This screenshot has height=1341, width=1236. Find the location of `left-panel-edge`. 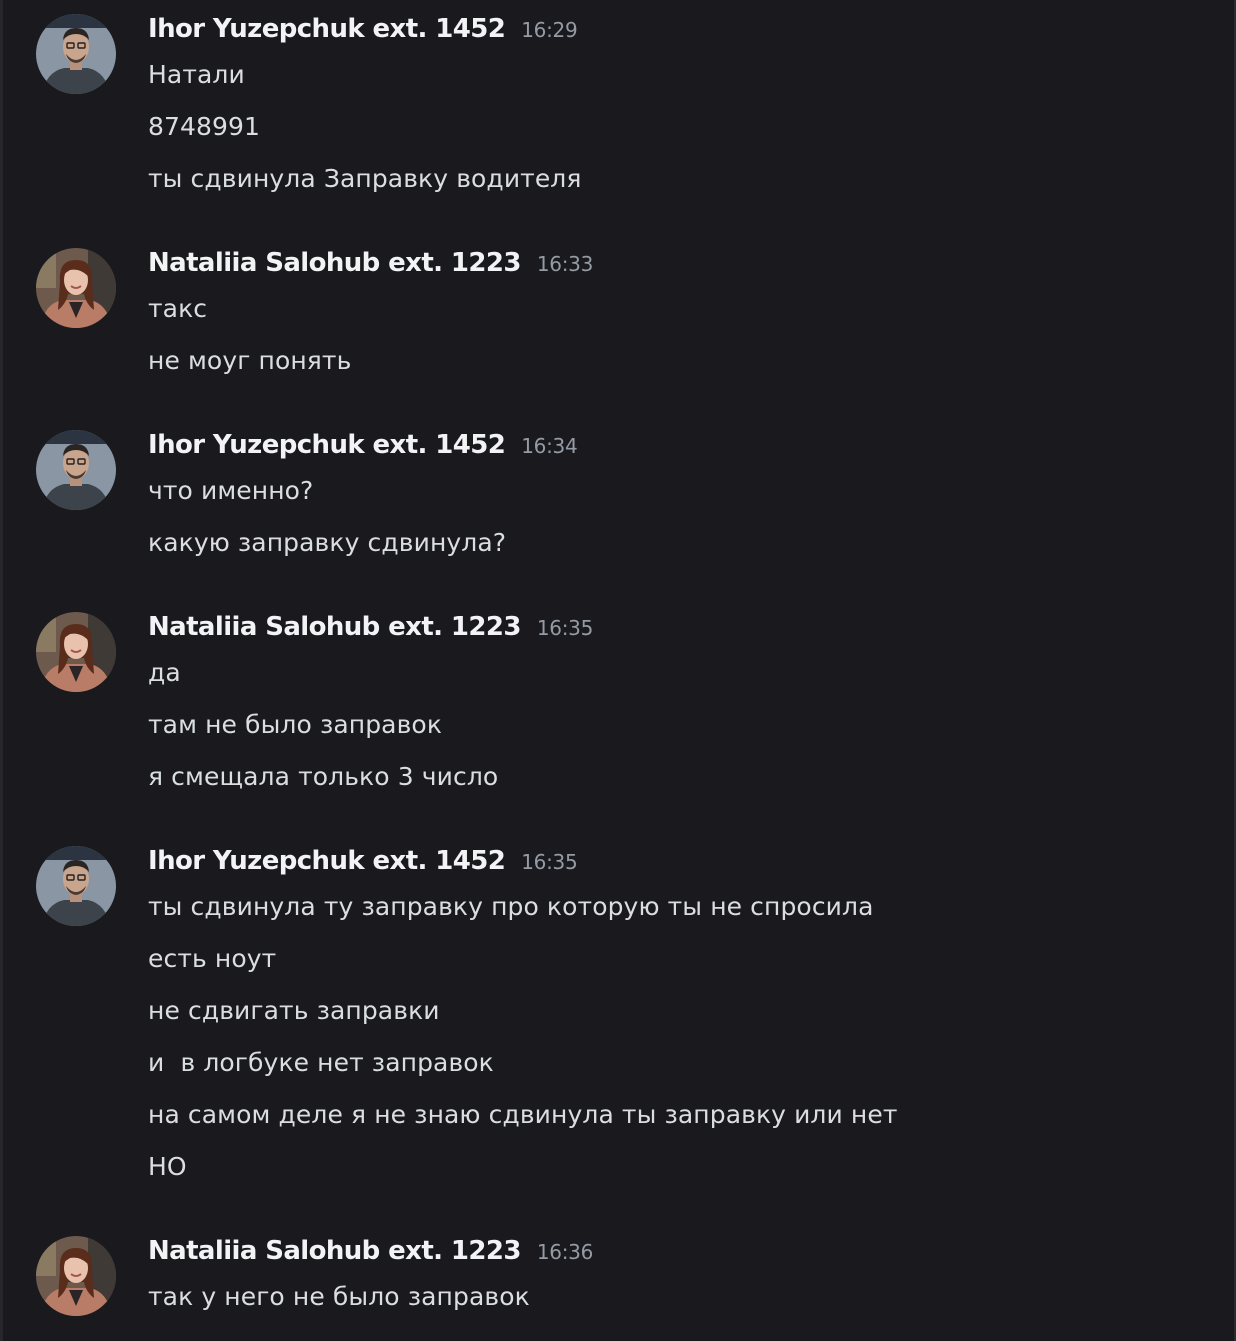

left-panel-edge is located at coordinates (1, 670).